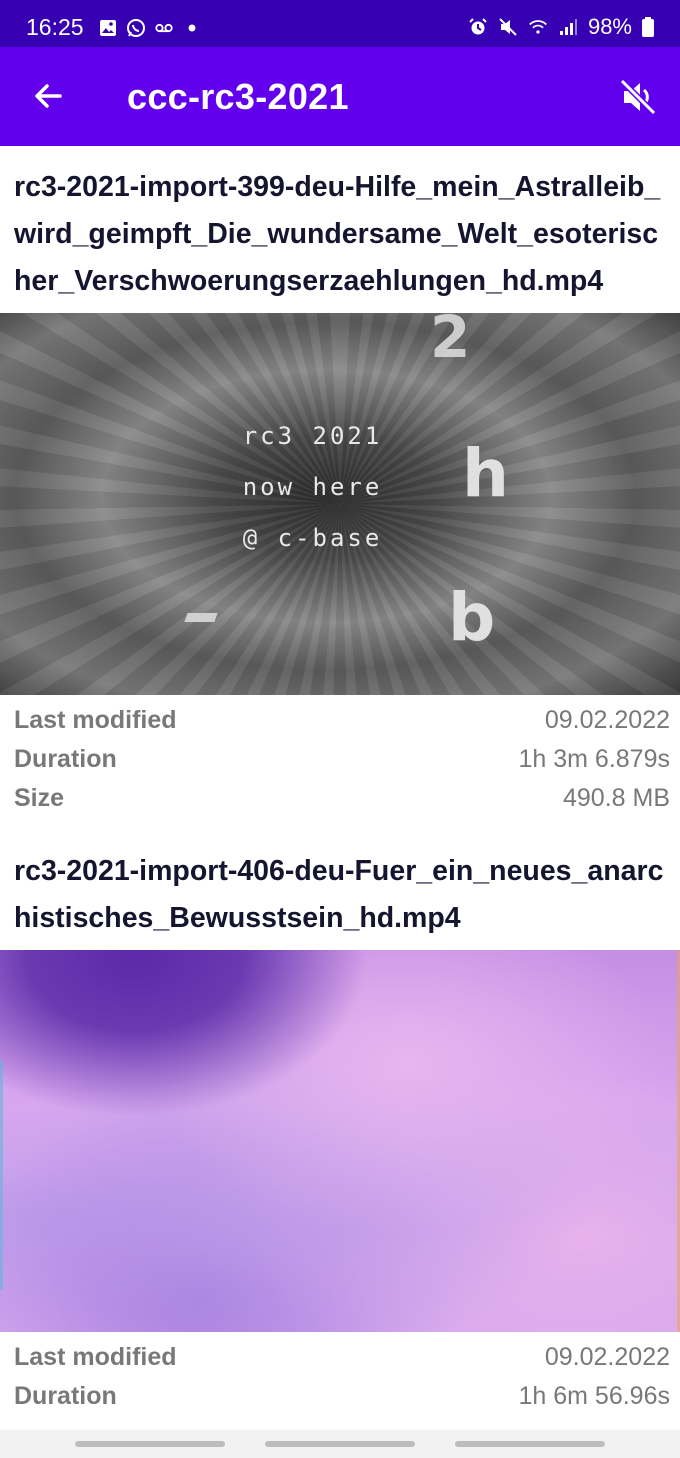 The image size is (680, 1458). What do you see at coordinates (530, 1444) in the screenshot?
I see `nav-back-handle` at bounding box center [530, 1444].